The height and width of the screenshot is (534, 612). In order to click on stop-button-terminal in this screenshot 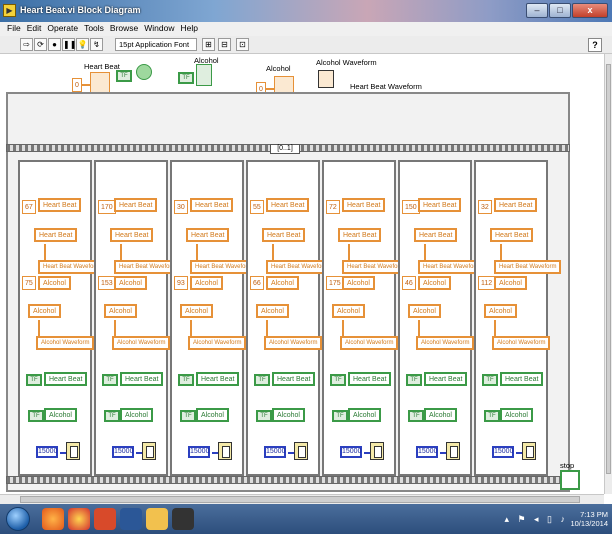, I will do `click(570, 480)`.